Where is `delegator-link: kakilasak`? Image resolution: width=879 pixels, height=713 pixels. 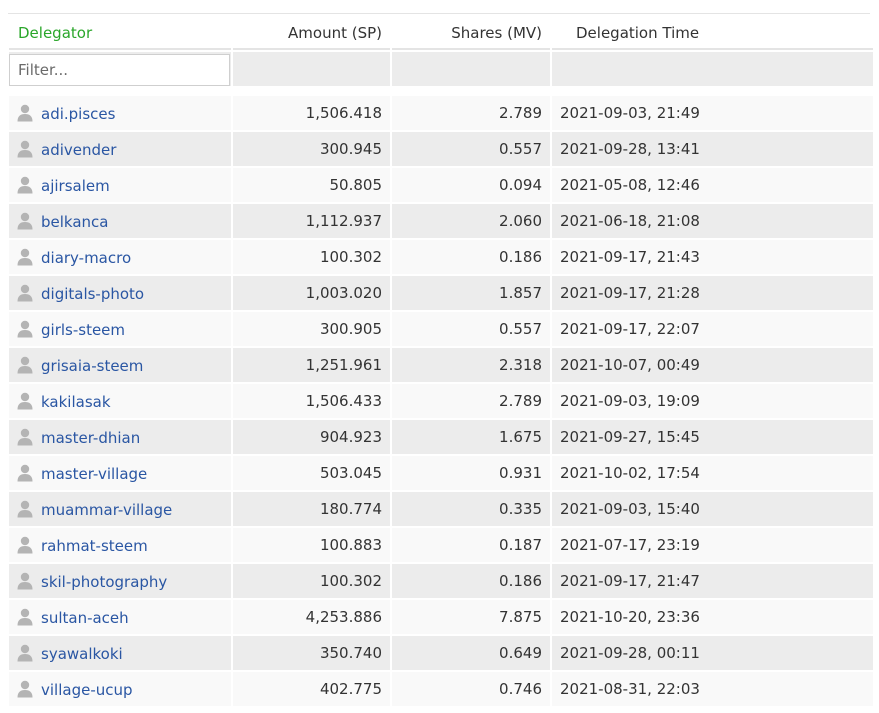 delegator-link: kakilasak is located at coordinates (76, 402).